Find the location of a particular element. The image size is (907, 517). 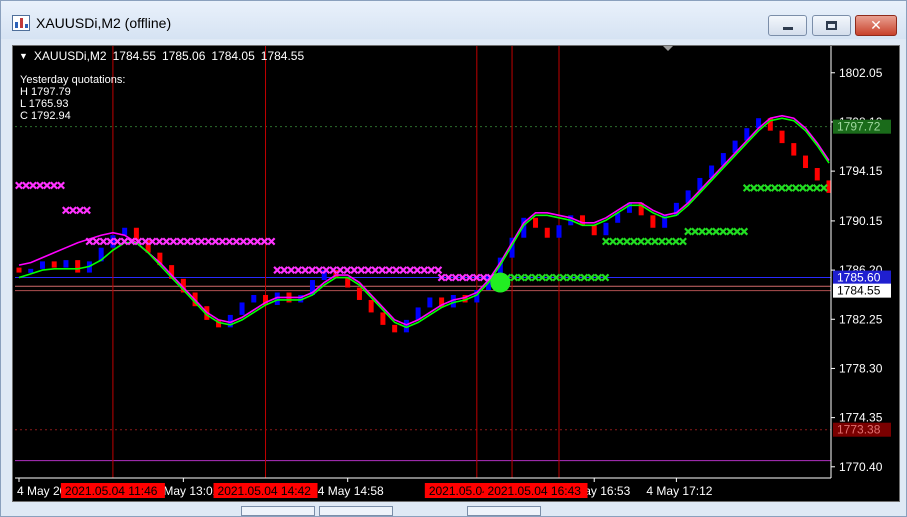

time-tick-label: 4 May 17:12 is located at coordinates (679, 491).